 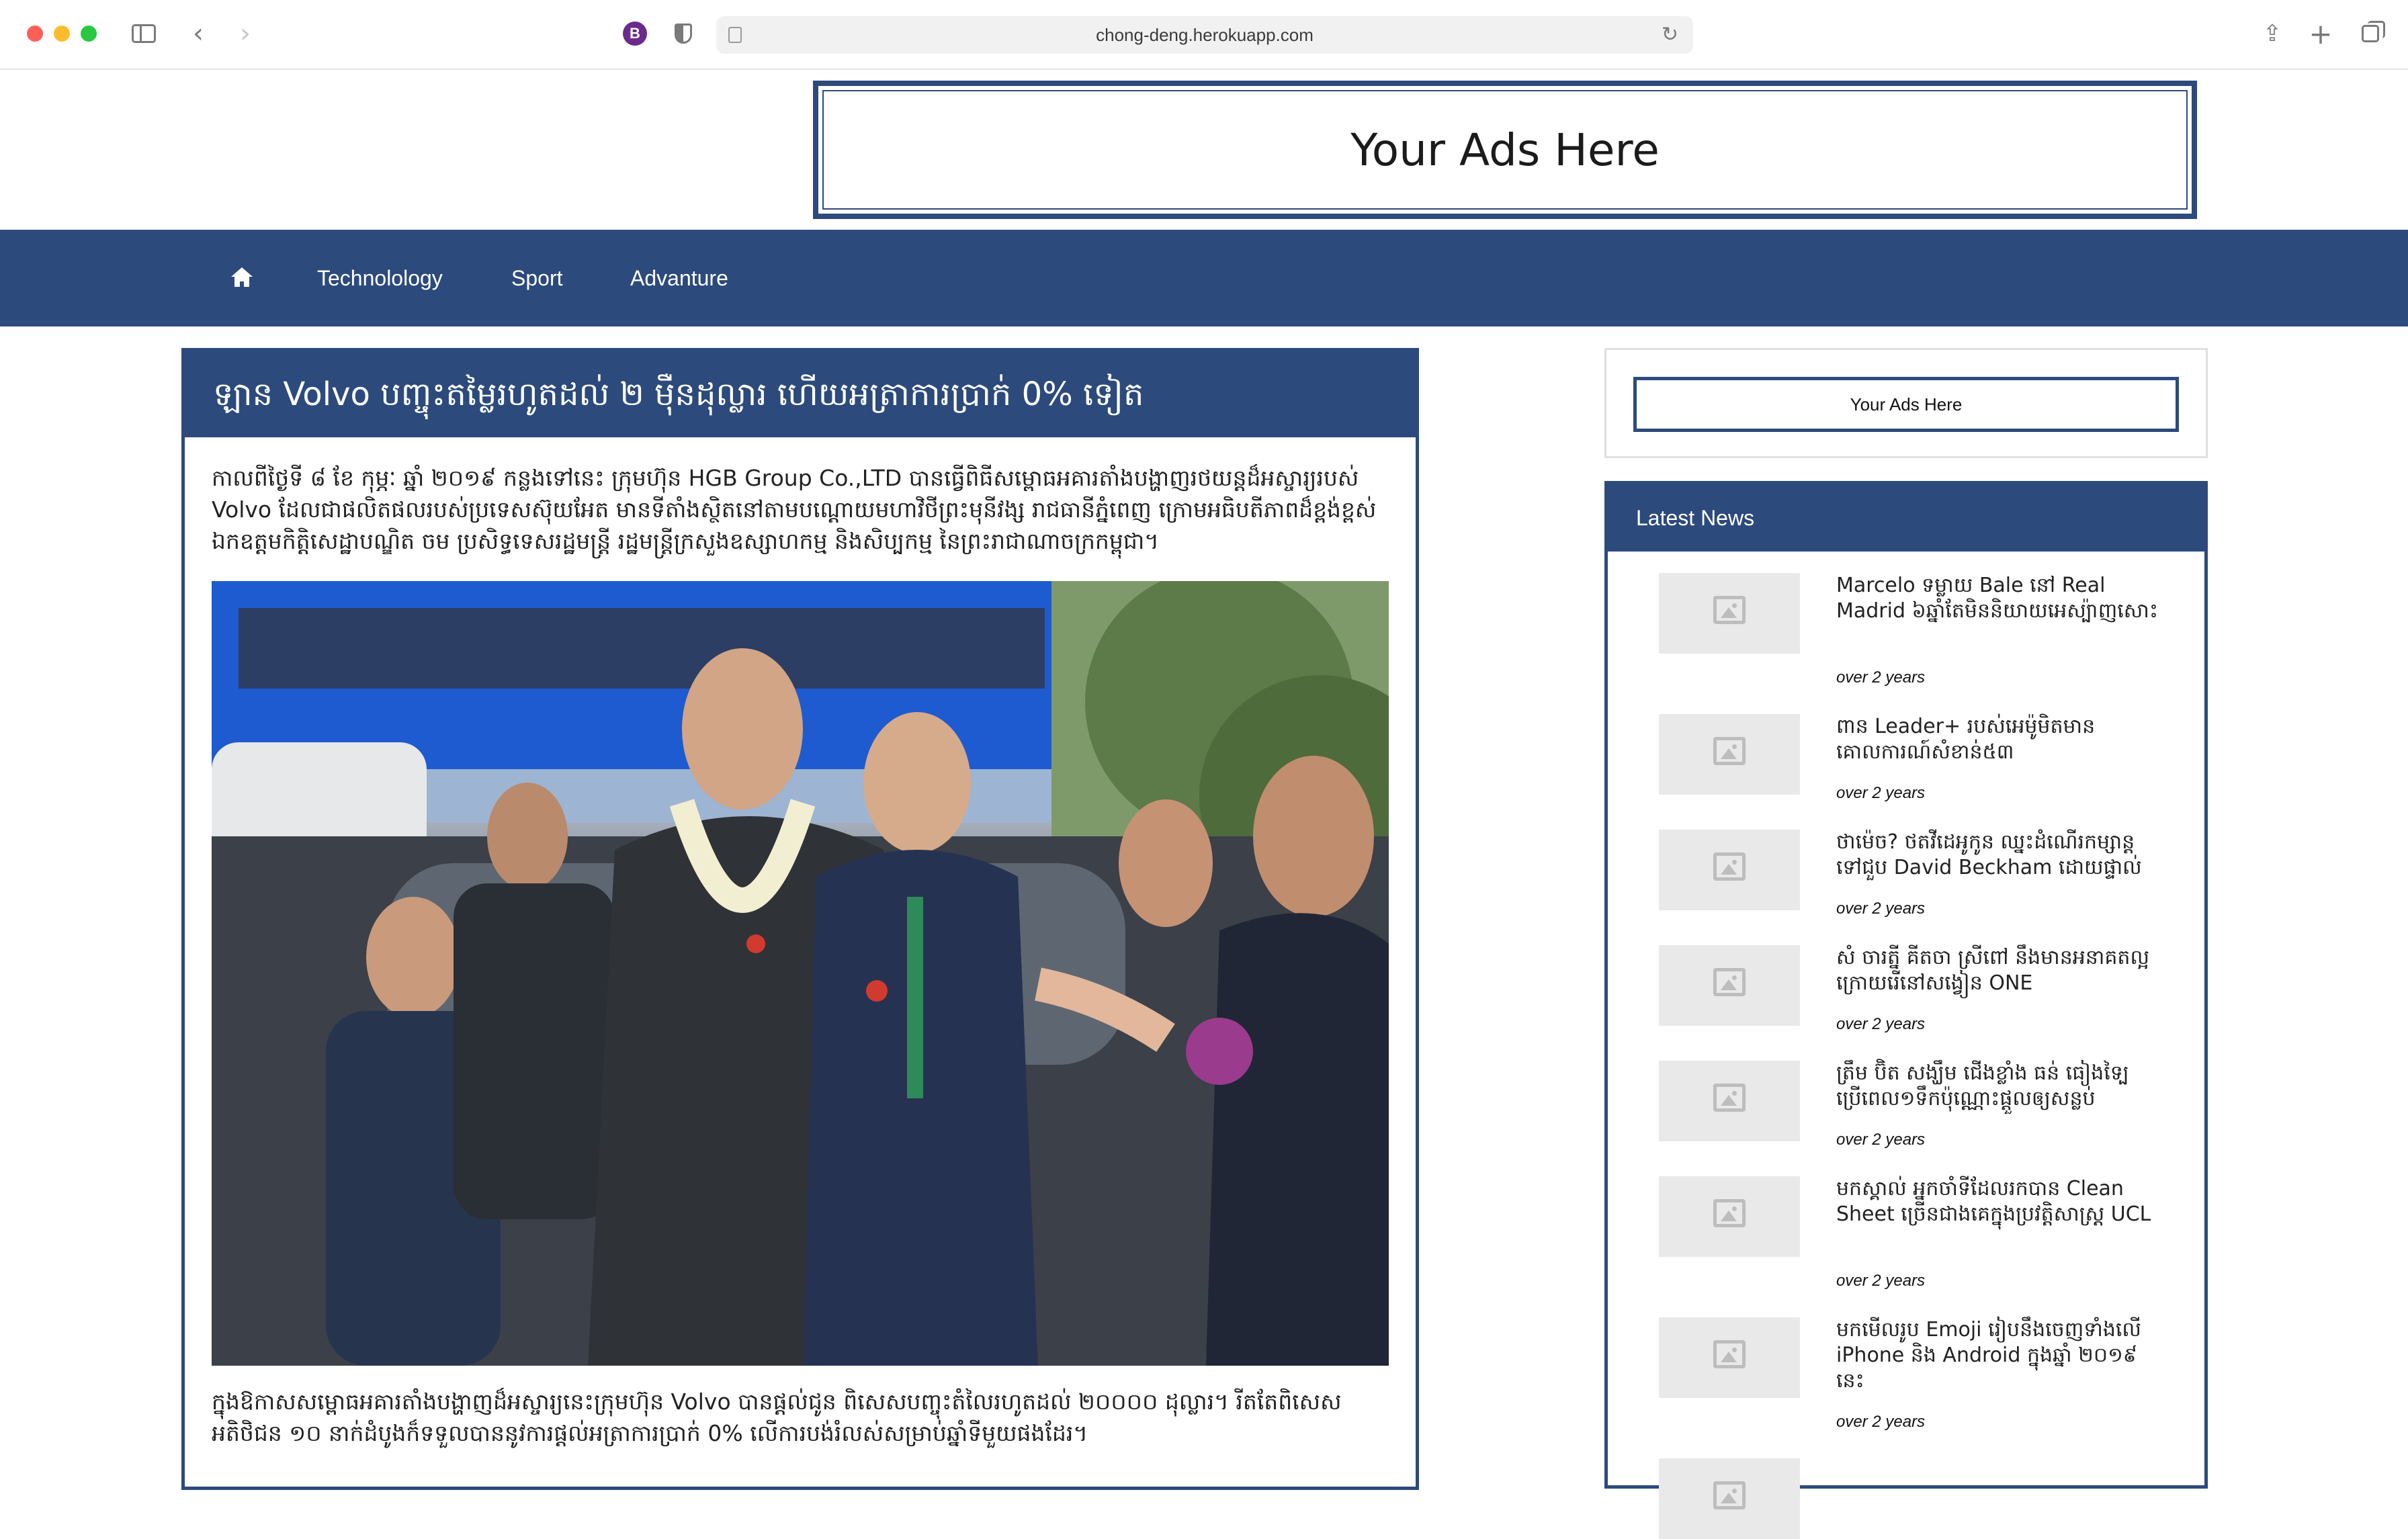 I want to click on address-bar: chong-deng.herokuapp.com ↻, so click(x=1204, y=35).